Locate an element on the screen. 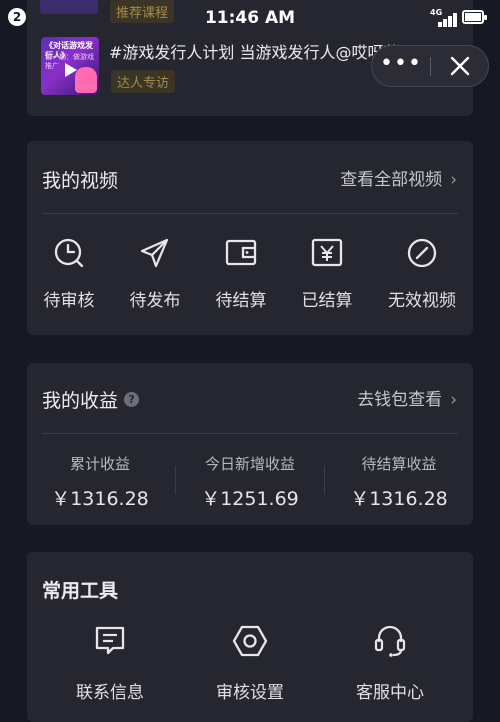 The width and height of the screenshot is (500, 722). earnings-total-value: ￥1316.28 is located at coordinates (100, 499).